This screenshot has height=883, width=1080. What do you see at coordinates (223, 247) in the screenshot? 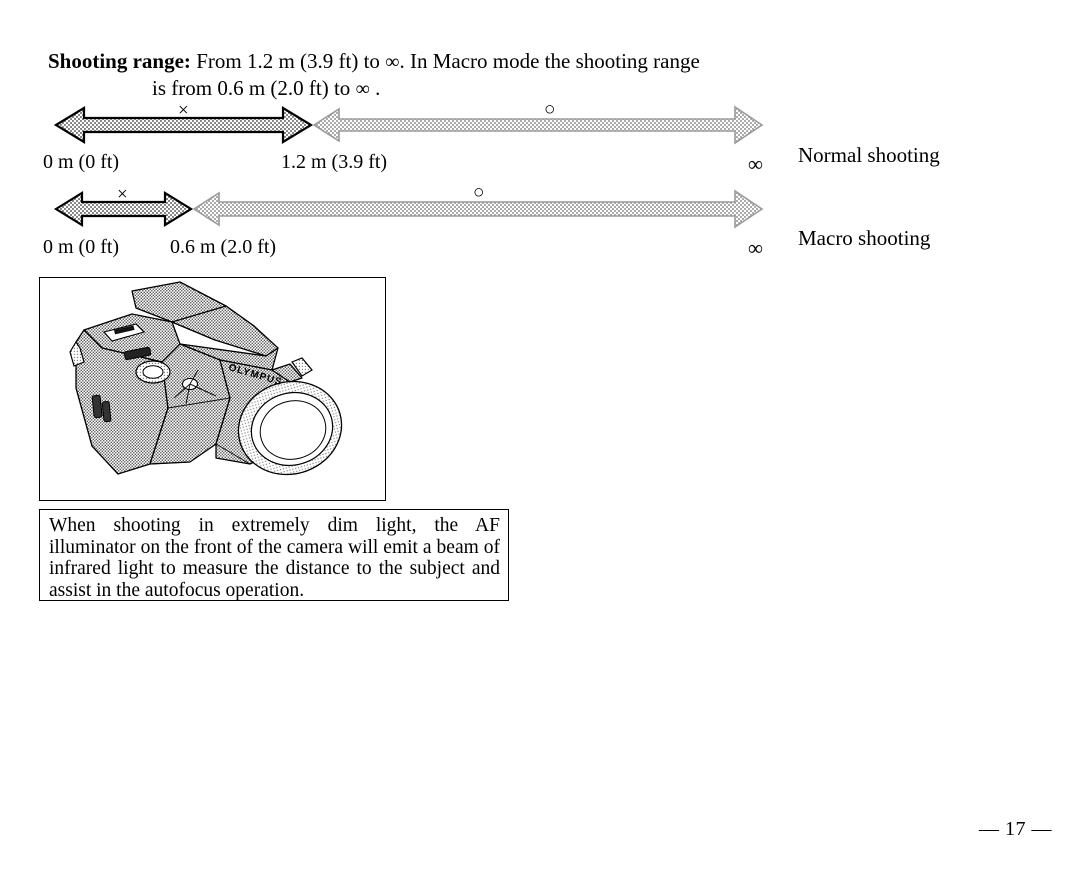
I see `macro-limit-dimension: 0.6 m (2.0 ft)` at bounding box center [223, 247].